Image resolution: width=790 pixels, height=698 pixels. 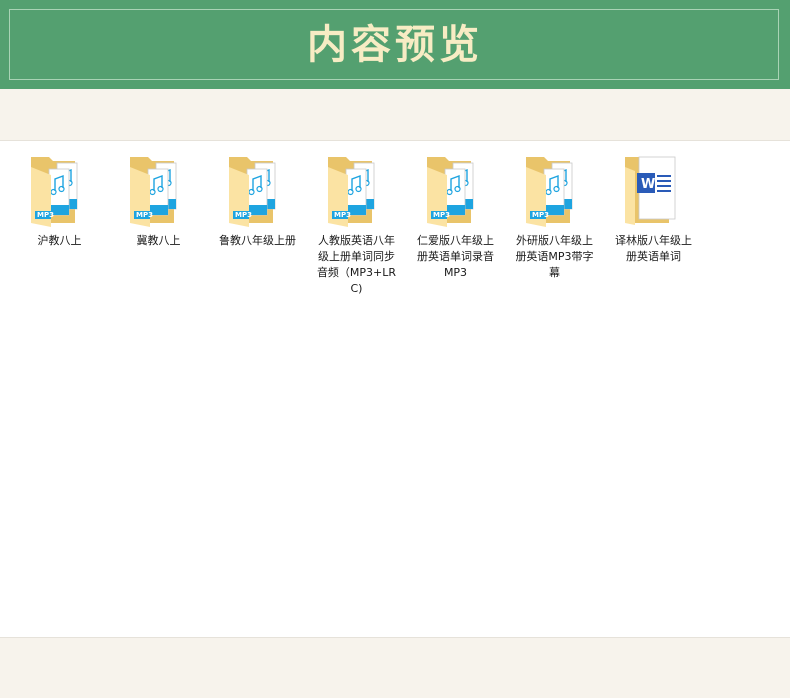 I want to click on folder-item: MP3 沪教八上, so click(x=59, y=200).